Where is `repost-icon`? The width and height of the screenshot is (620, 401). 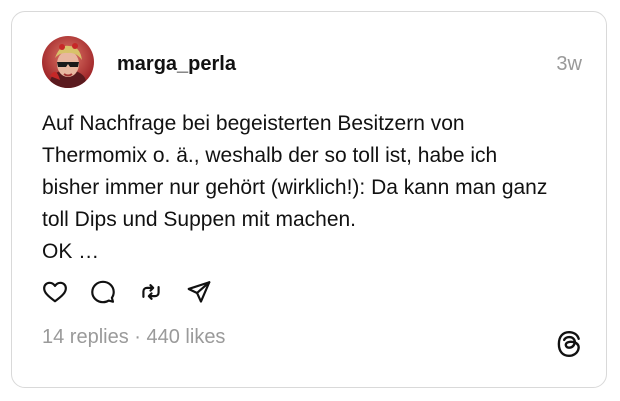
repost-icon is located at coordinates (151, 292).